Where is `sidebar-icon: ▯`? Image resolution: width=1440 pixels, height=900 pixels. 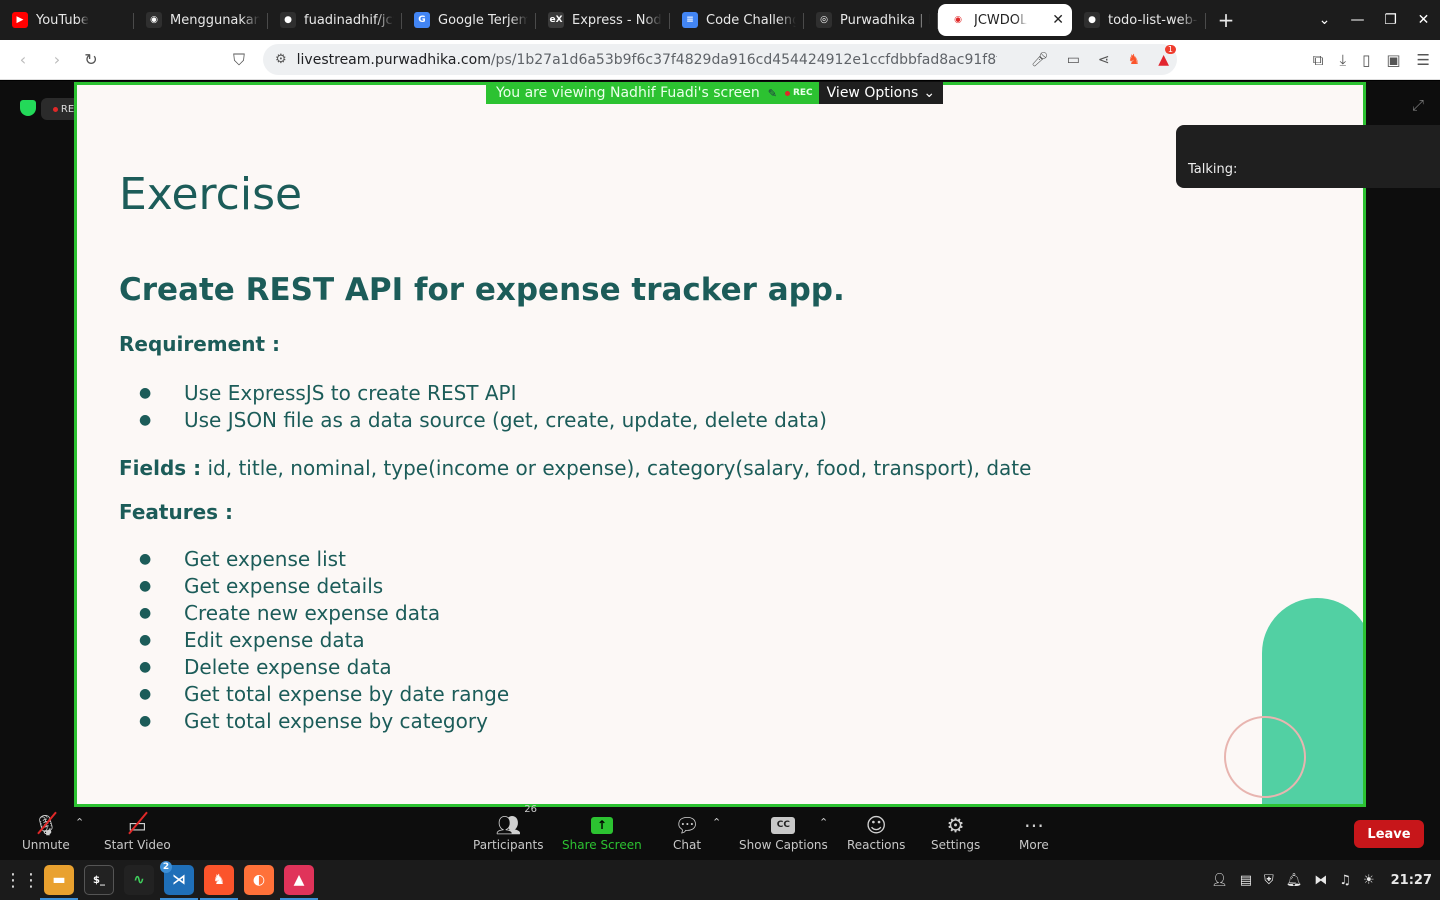
sidebar-icon: ▯ is located at coordinates (1366, 60).